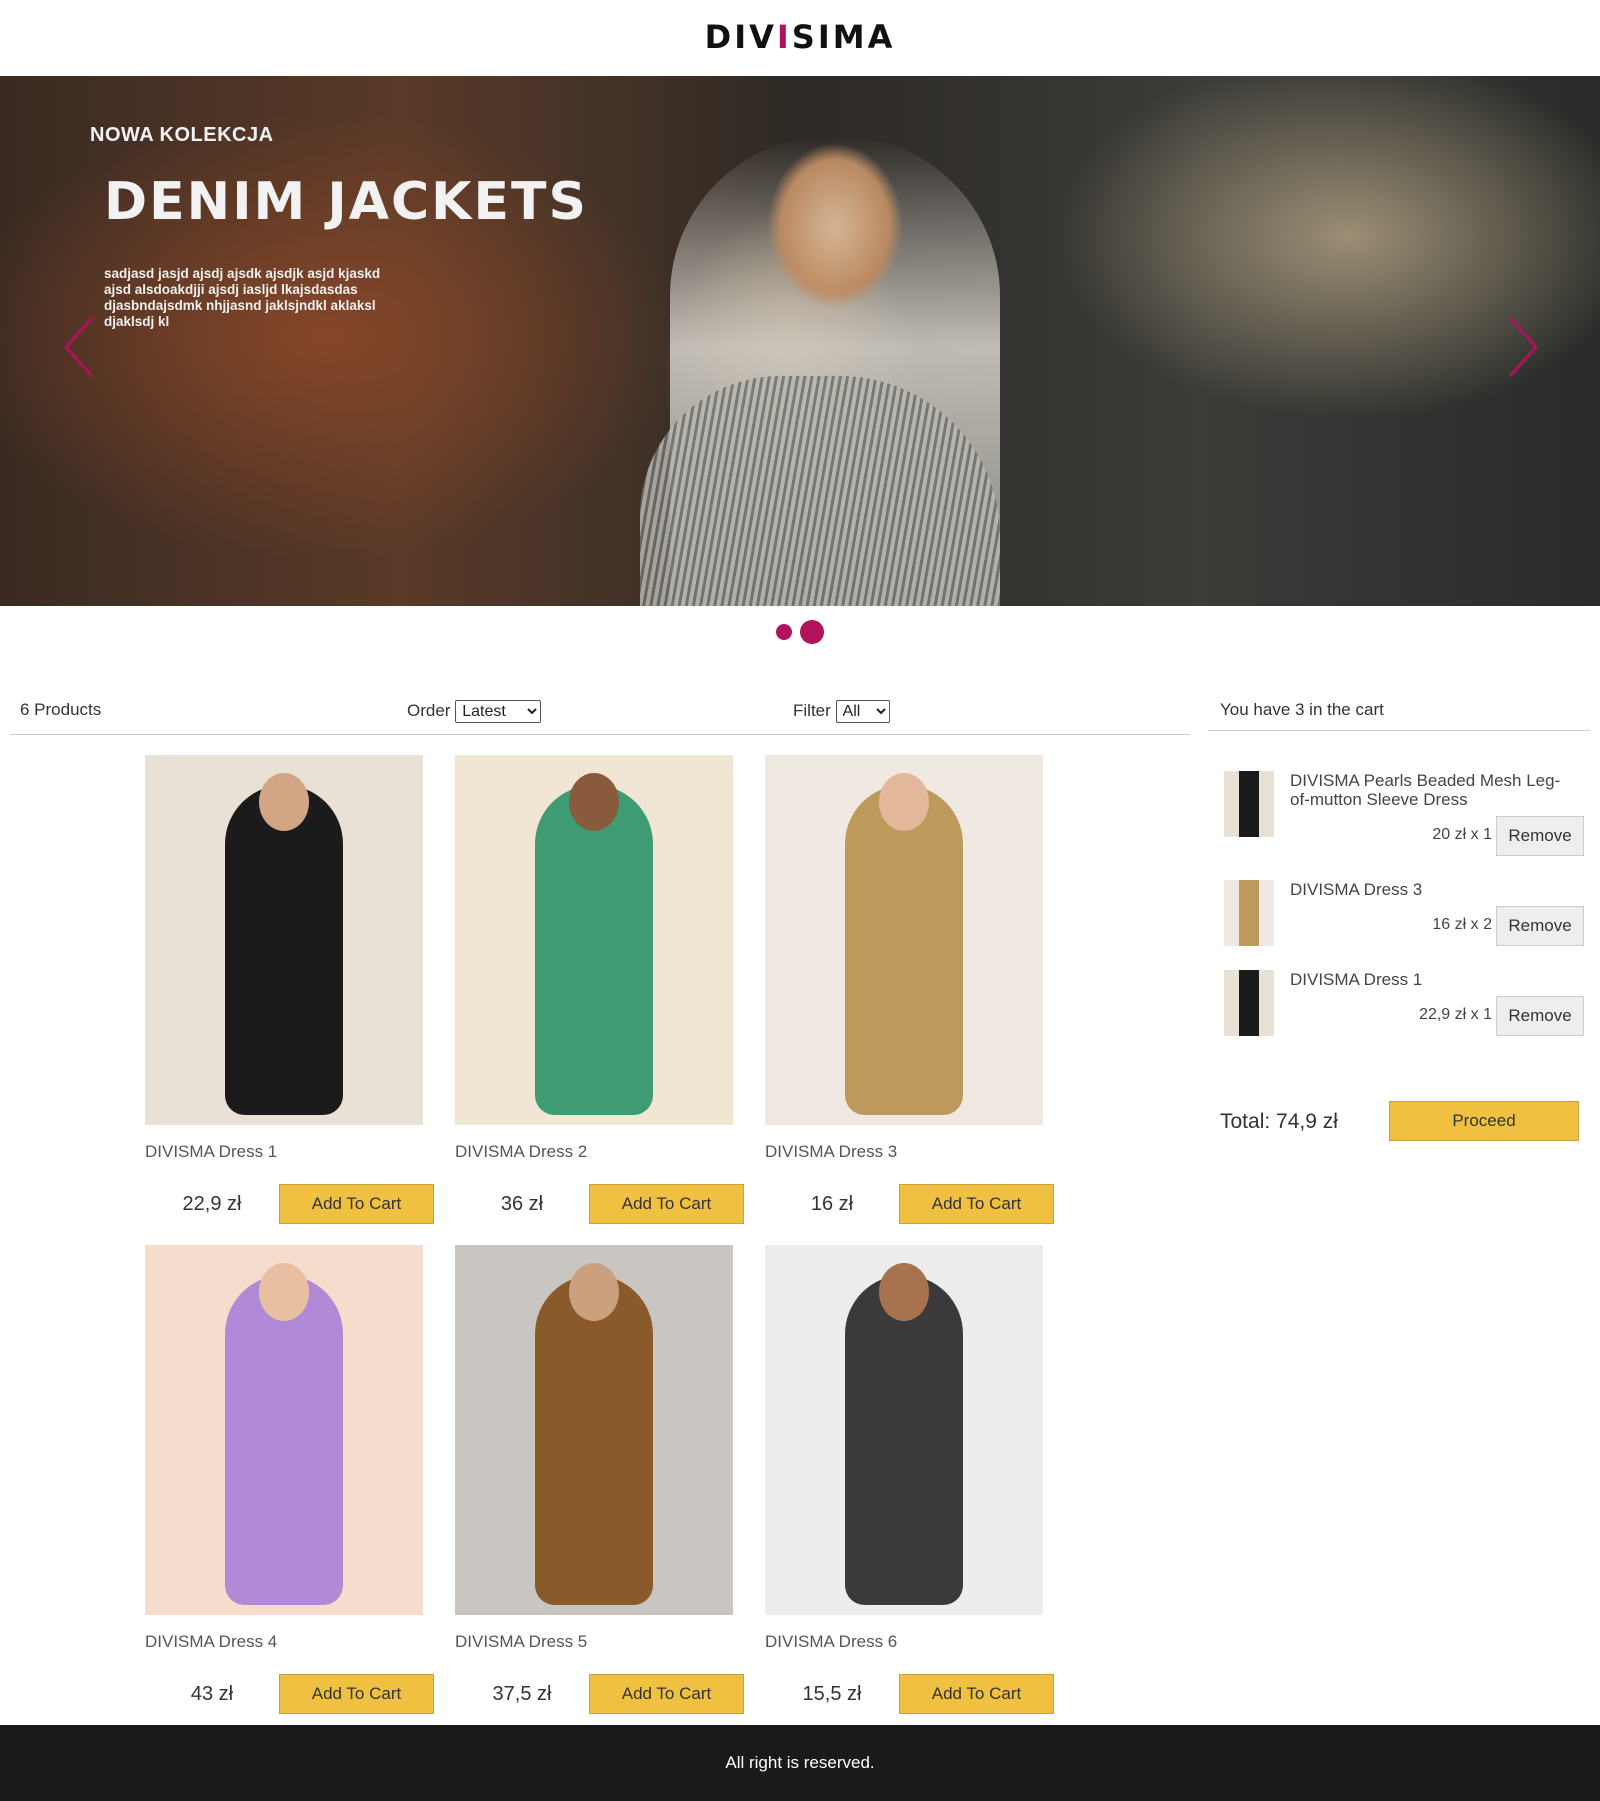 This screenshot has height=1801, width=1600. Describe the element at coordinates (522, 1694) in the screenshot. I see `product-price: 37,5 zł` at that location.